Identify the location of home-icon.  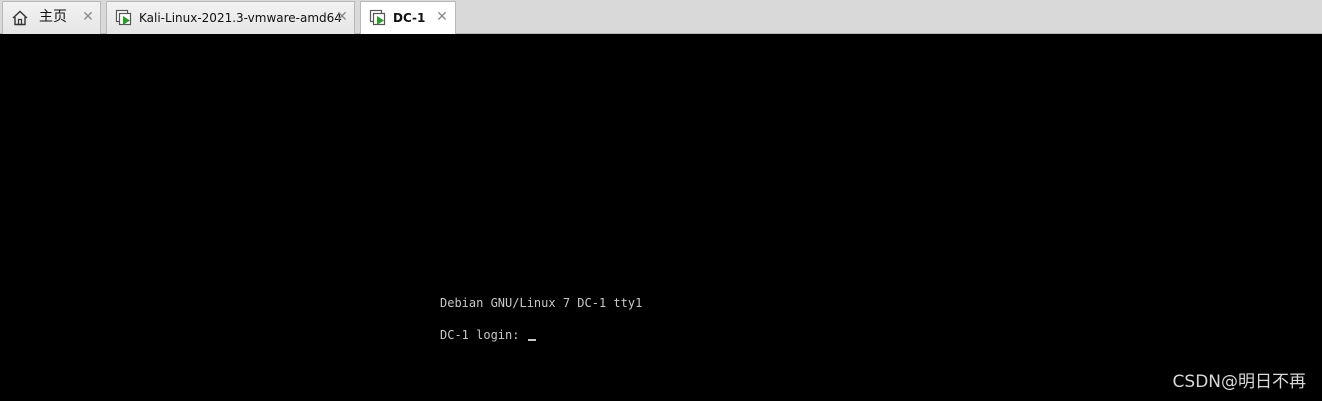
(20, 18).